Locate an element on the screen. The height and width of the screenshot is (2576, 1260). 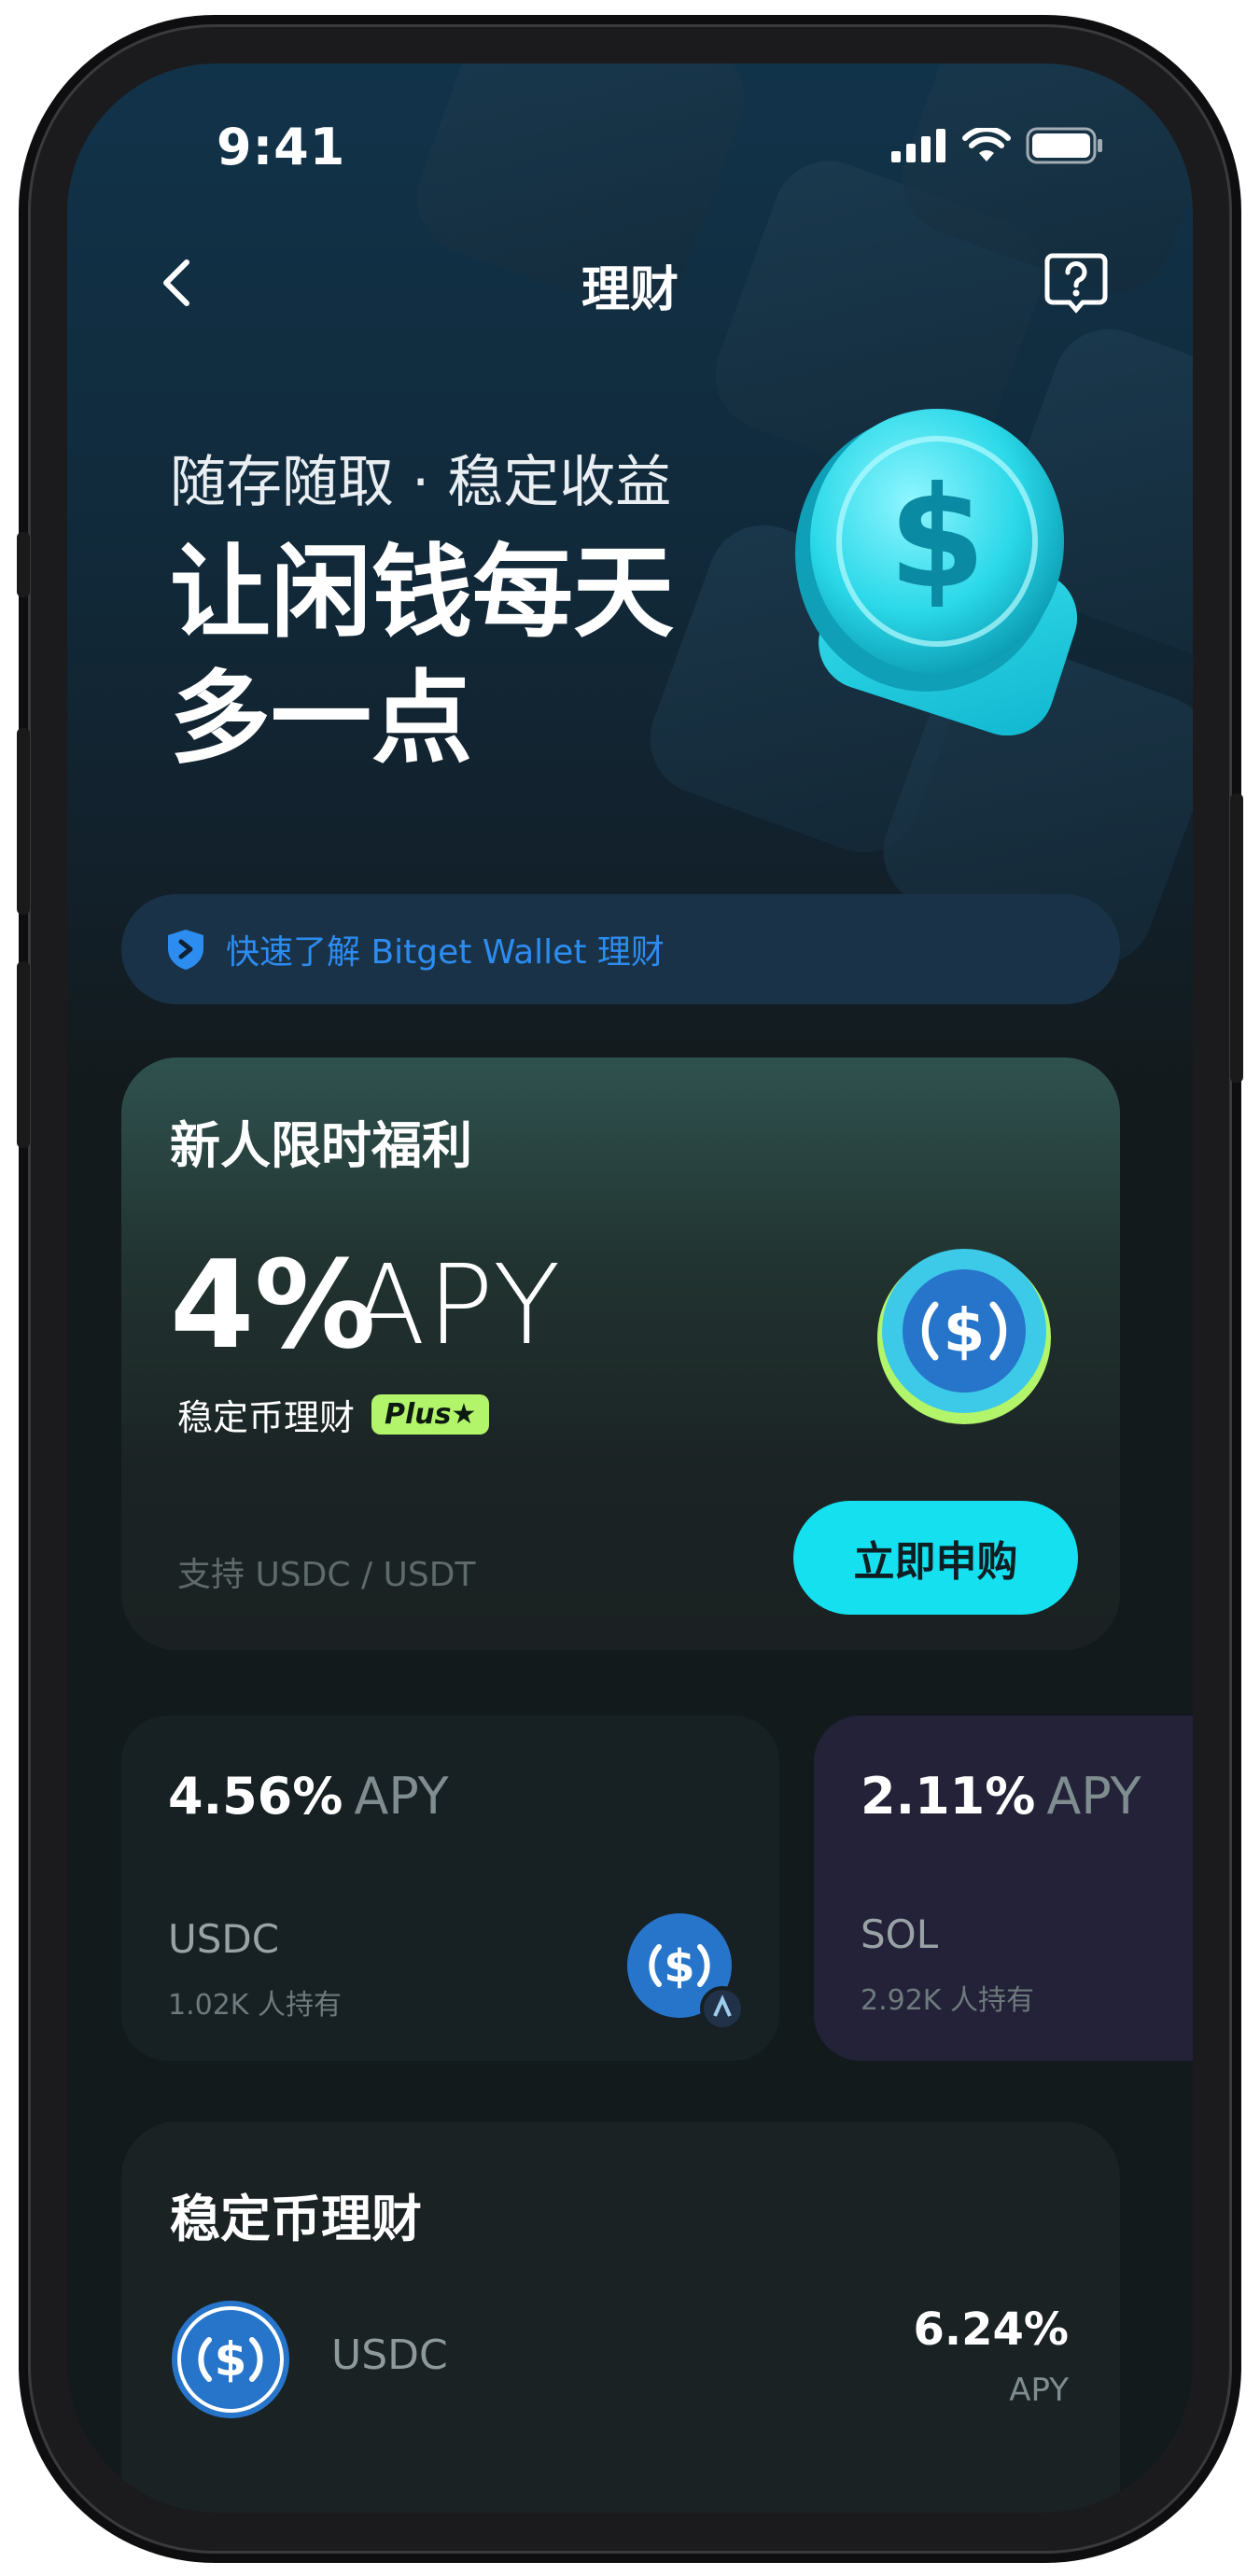
sol-product-card: 2.11% APY SOL 2.92K 人持有 is located at coordinates (1003, 1888).